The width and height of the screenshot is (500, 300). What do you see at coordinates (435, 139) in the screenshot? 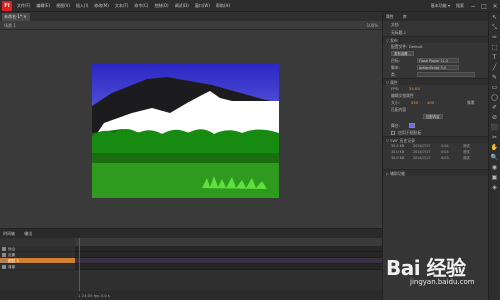
I see `section-swf-history: ▽ SWF 历史记录` at bounding box center [435, 139].